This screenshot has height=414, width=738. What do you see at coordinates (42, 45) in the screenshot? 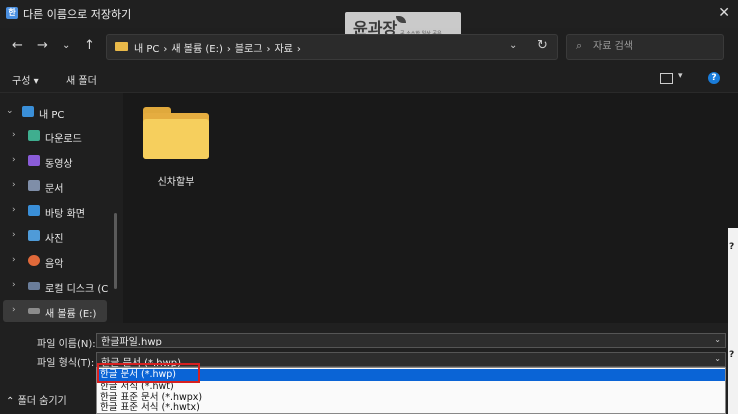
I see `forward-arrow-icon: →` at bounding box center [42, 45].